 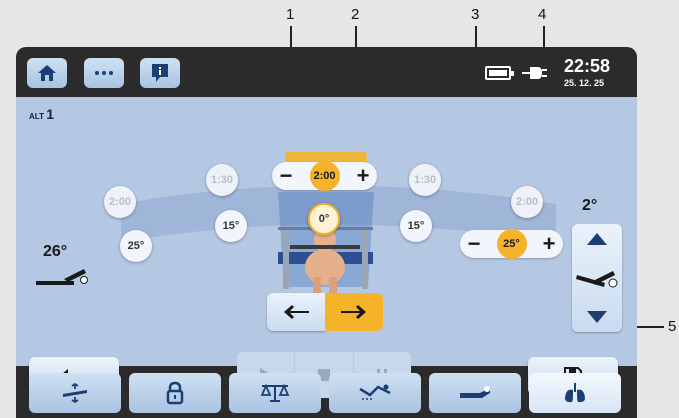 I want to click on info-icon, so click(x=160, y=73).